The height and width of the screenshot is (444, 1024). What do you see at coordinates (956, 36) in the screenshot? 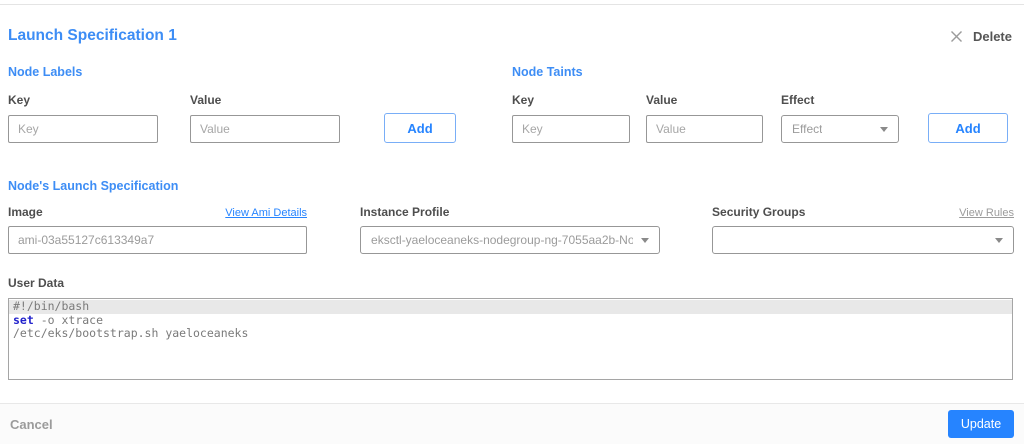
I see `close-icon` at bounding box center [956, 36].